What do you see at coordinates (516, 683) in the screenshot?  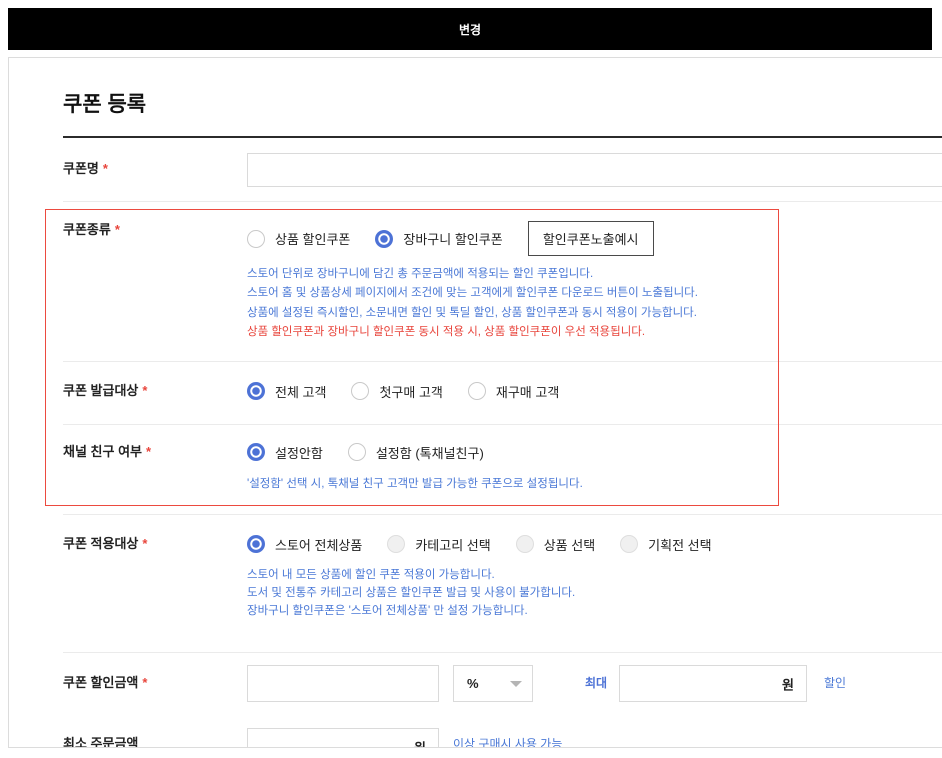 I see `chevron-down-icon` at bounding box center [516, 683].